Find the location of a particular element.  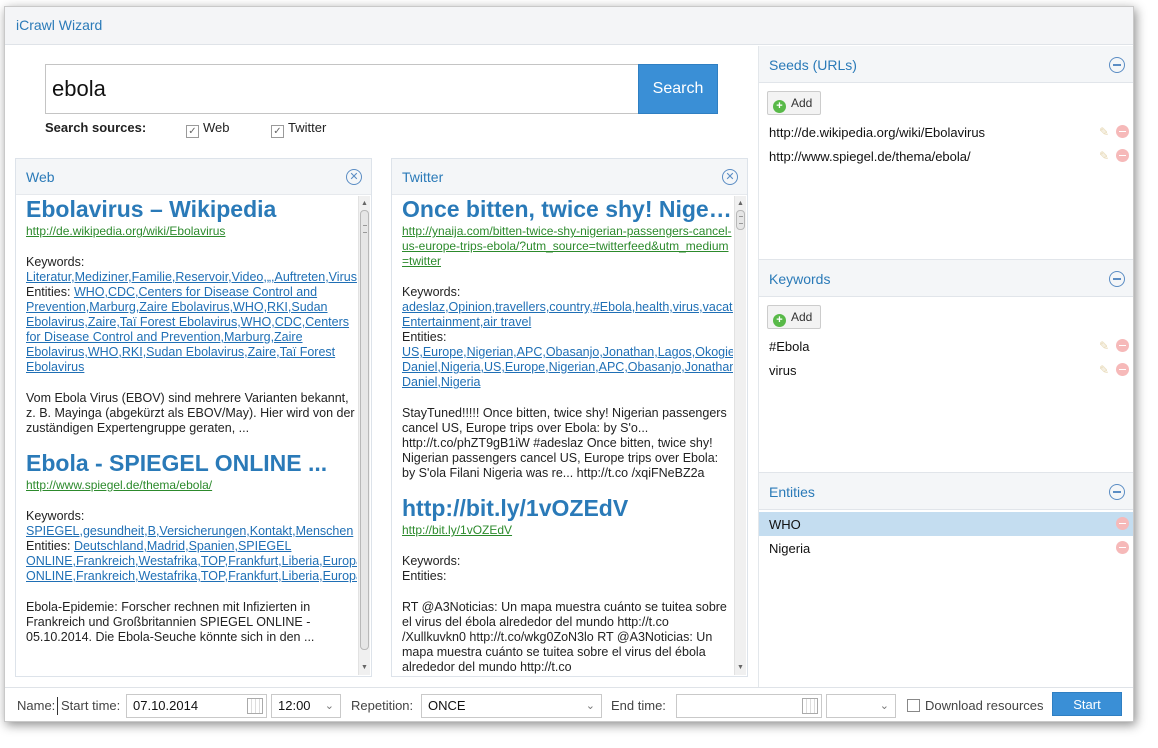

source-twitter-checkbox: ✓ Twitter is located at coordinates (298, 129).